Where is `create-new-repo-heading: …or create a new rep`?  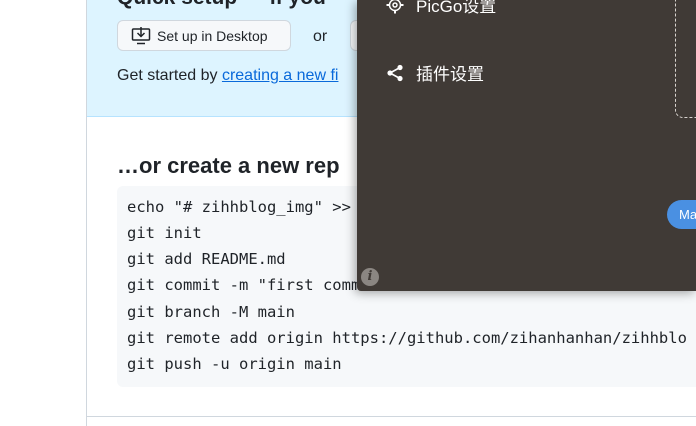 create-new-repo-heading: …or create a new rep is located at coordinates (228, 165).